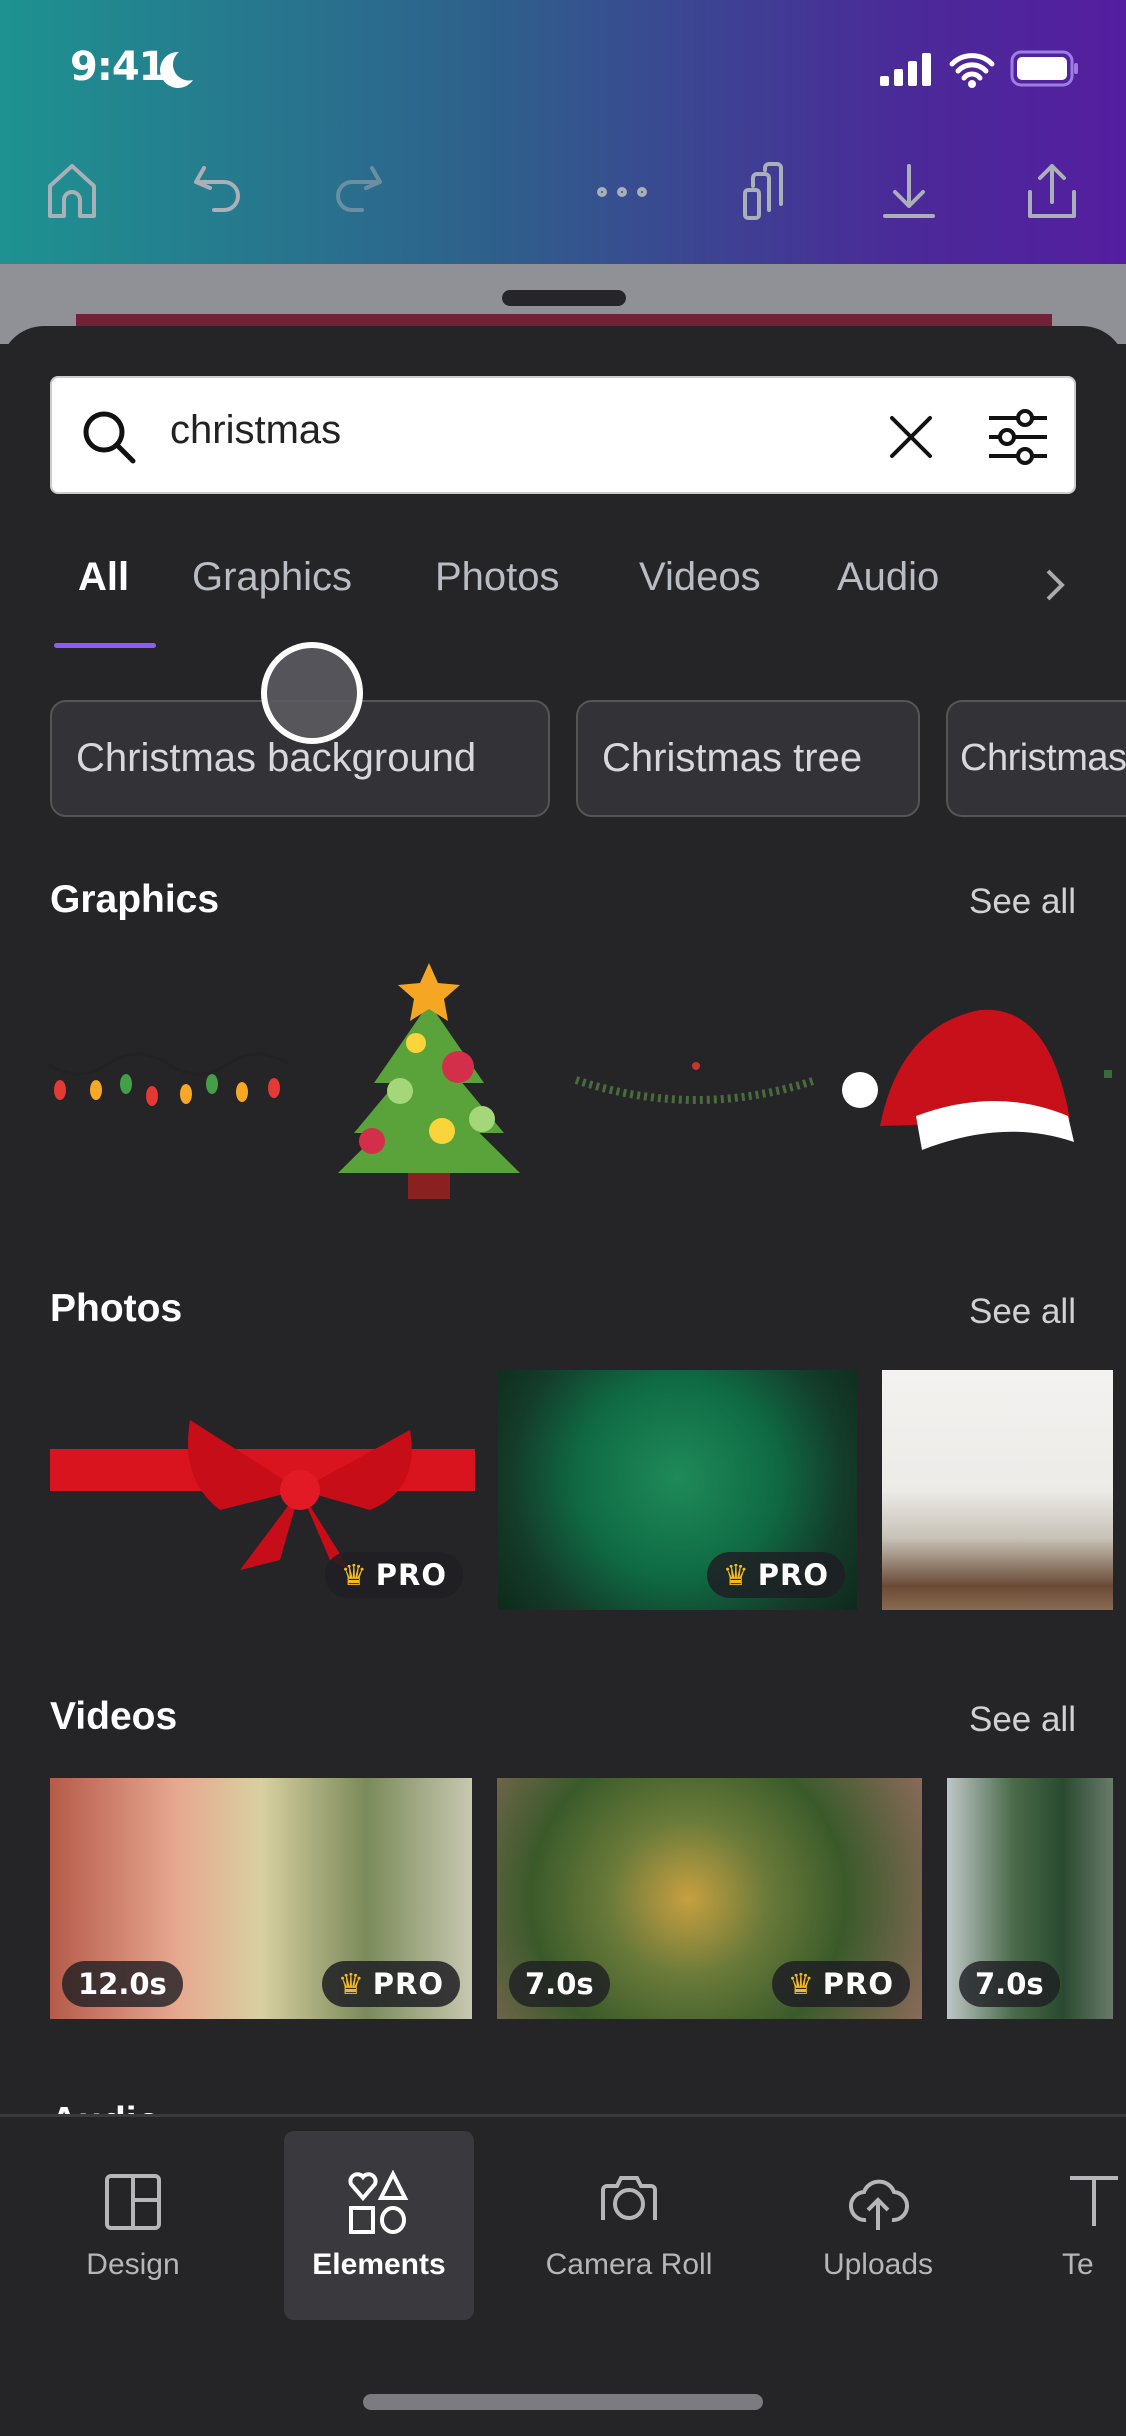  I want to click on search-field, so click(563, 435).